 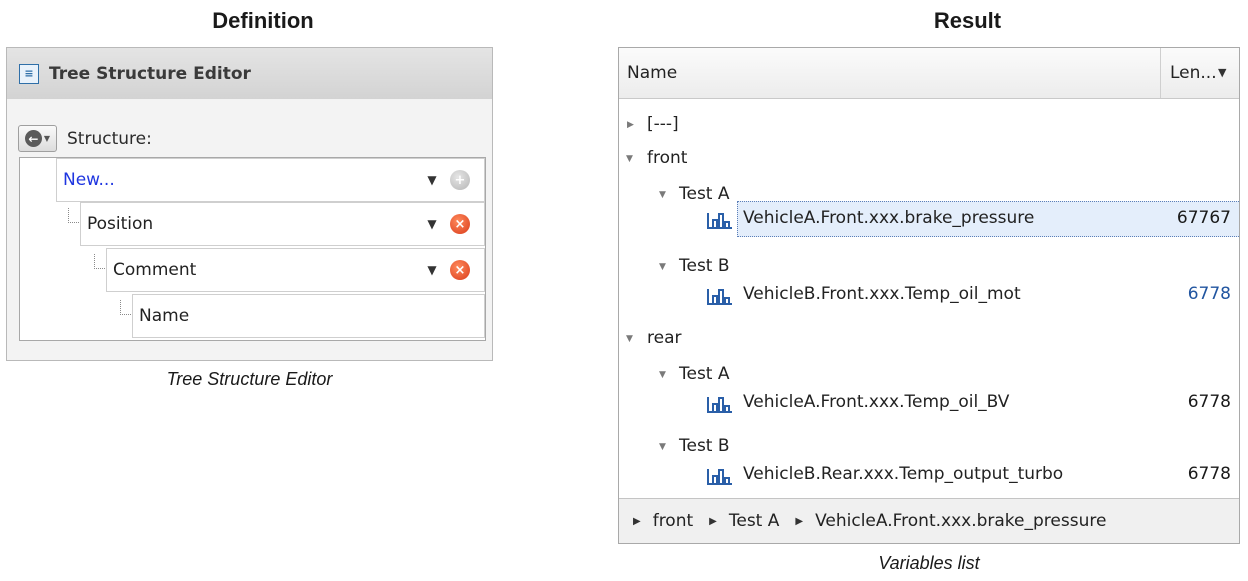 I want to click on structure-row-name: Name, so click(x=308, y=316).